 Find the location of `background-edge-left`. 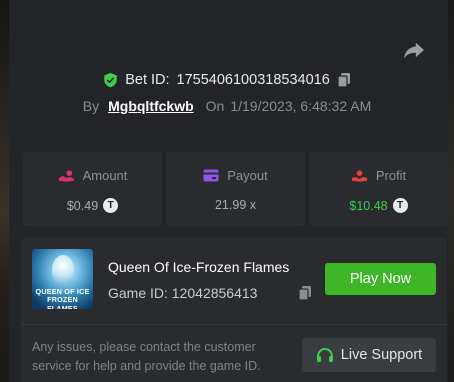

background-edge-left is located at coordinates (4, 191).